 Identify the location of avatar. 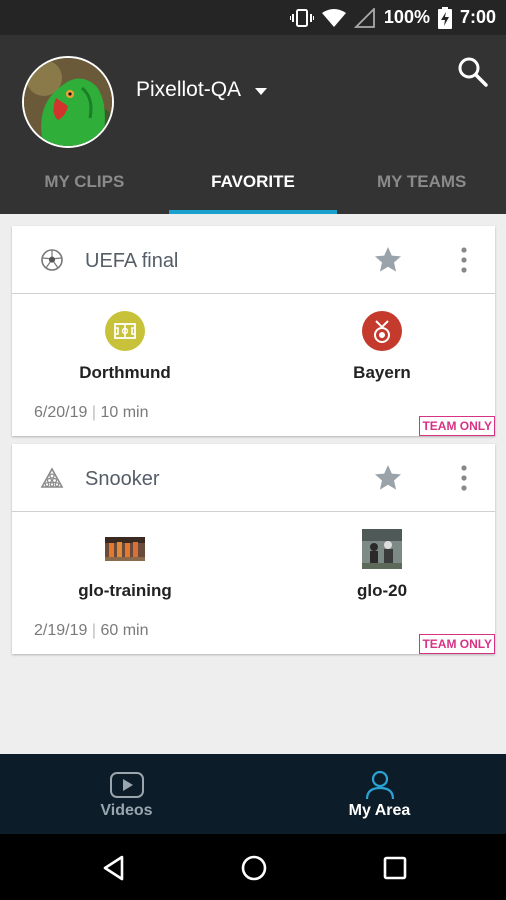
(68, 102).